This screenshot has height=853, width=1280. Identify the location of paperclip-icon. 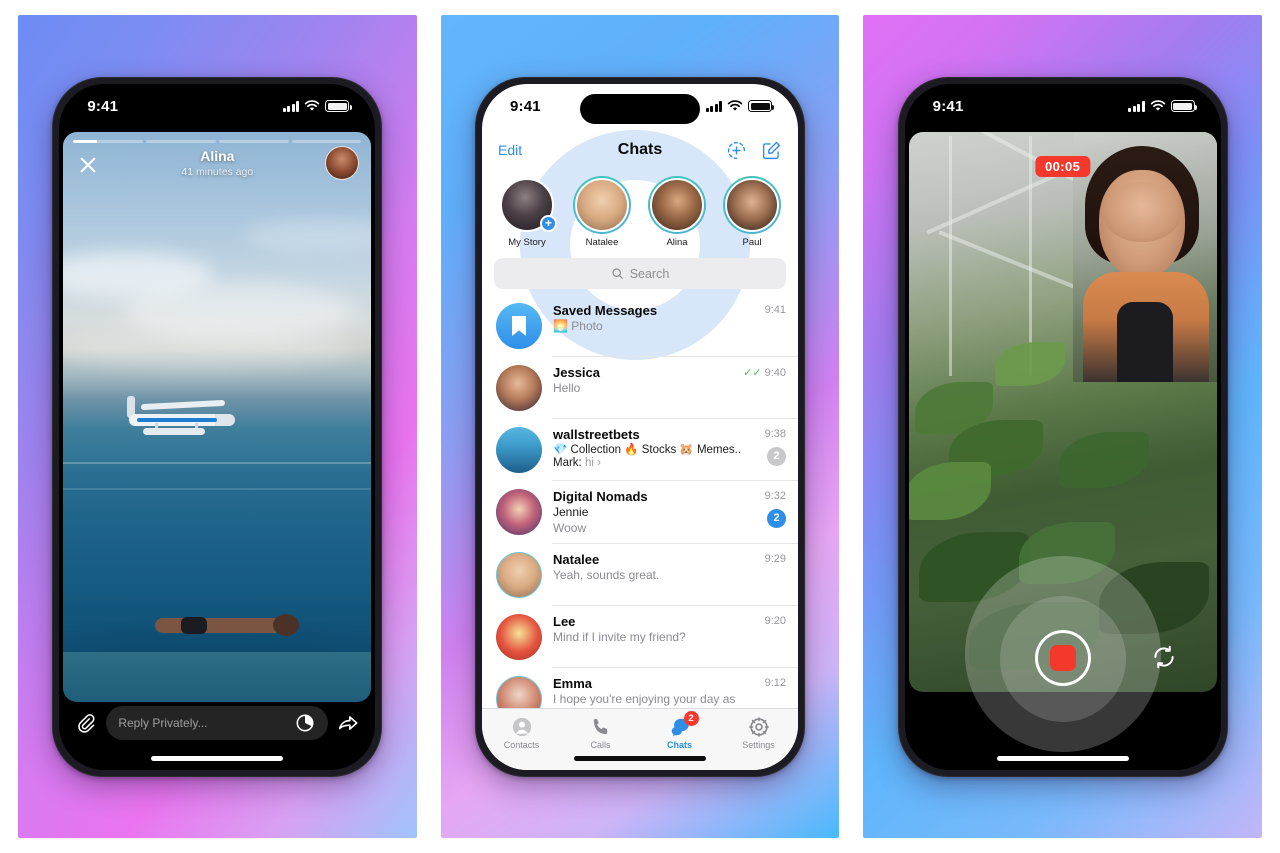
(86, 723).